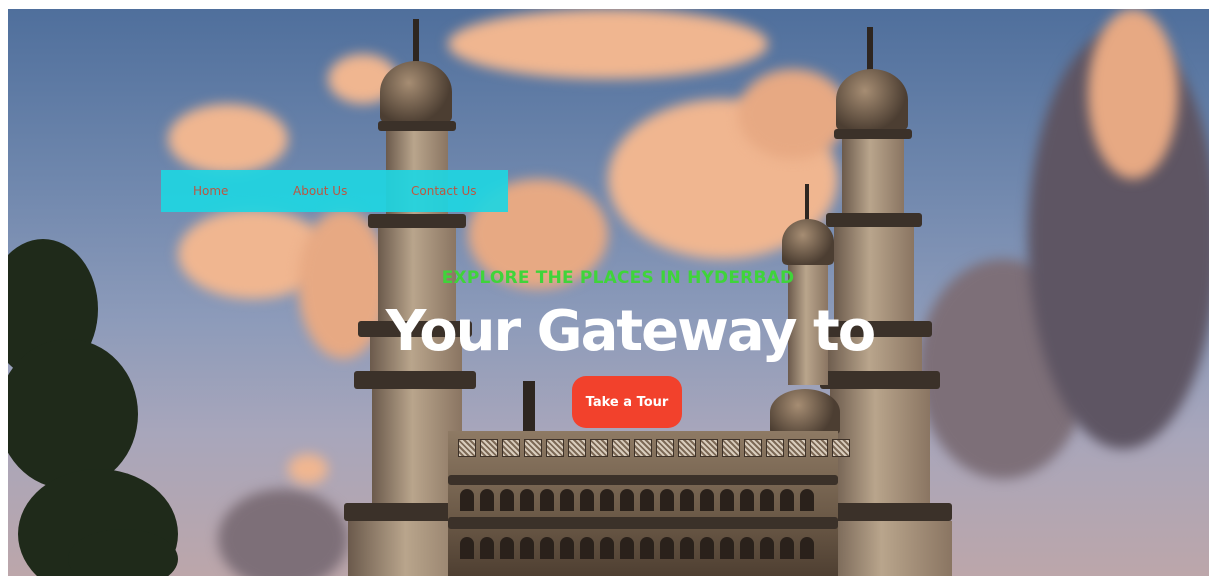  I want to click on take-a-tour-button: Take a Tour, so click(627, 402).